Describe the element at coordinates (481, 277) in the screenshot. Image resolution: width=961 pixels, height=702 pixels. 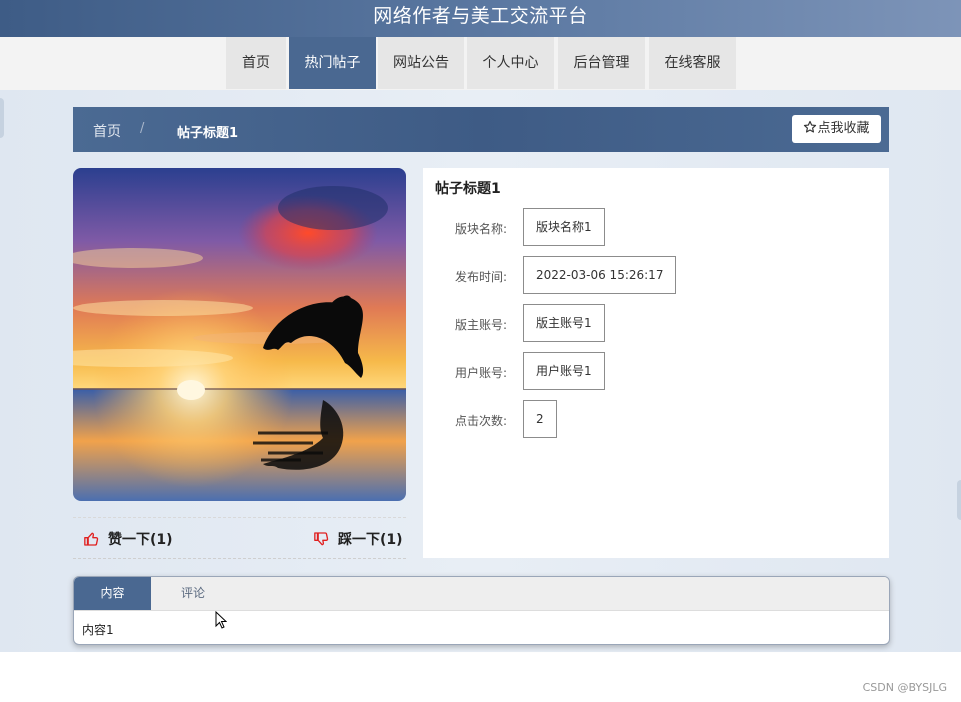
I see `field-label: 发布时间:` at that location.